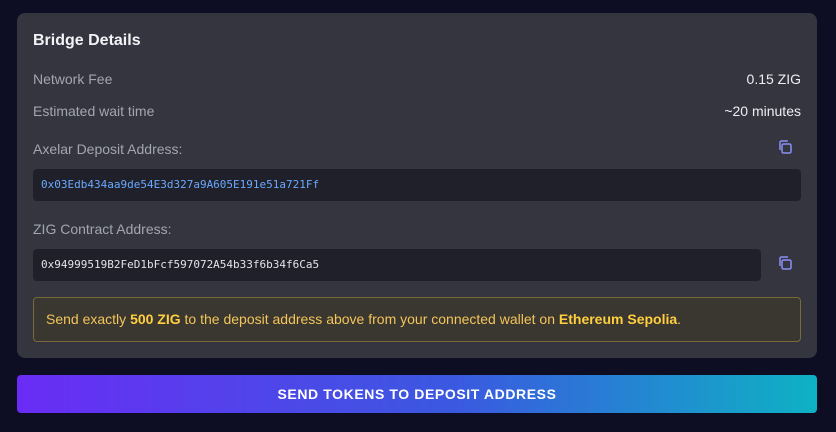  Describe the element at coordinates (94, 111) in the screenshot. I see `wait-time-label: Estimated wait time` at that location.